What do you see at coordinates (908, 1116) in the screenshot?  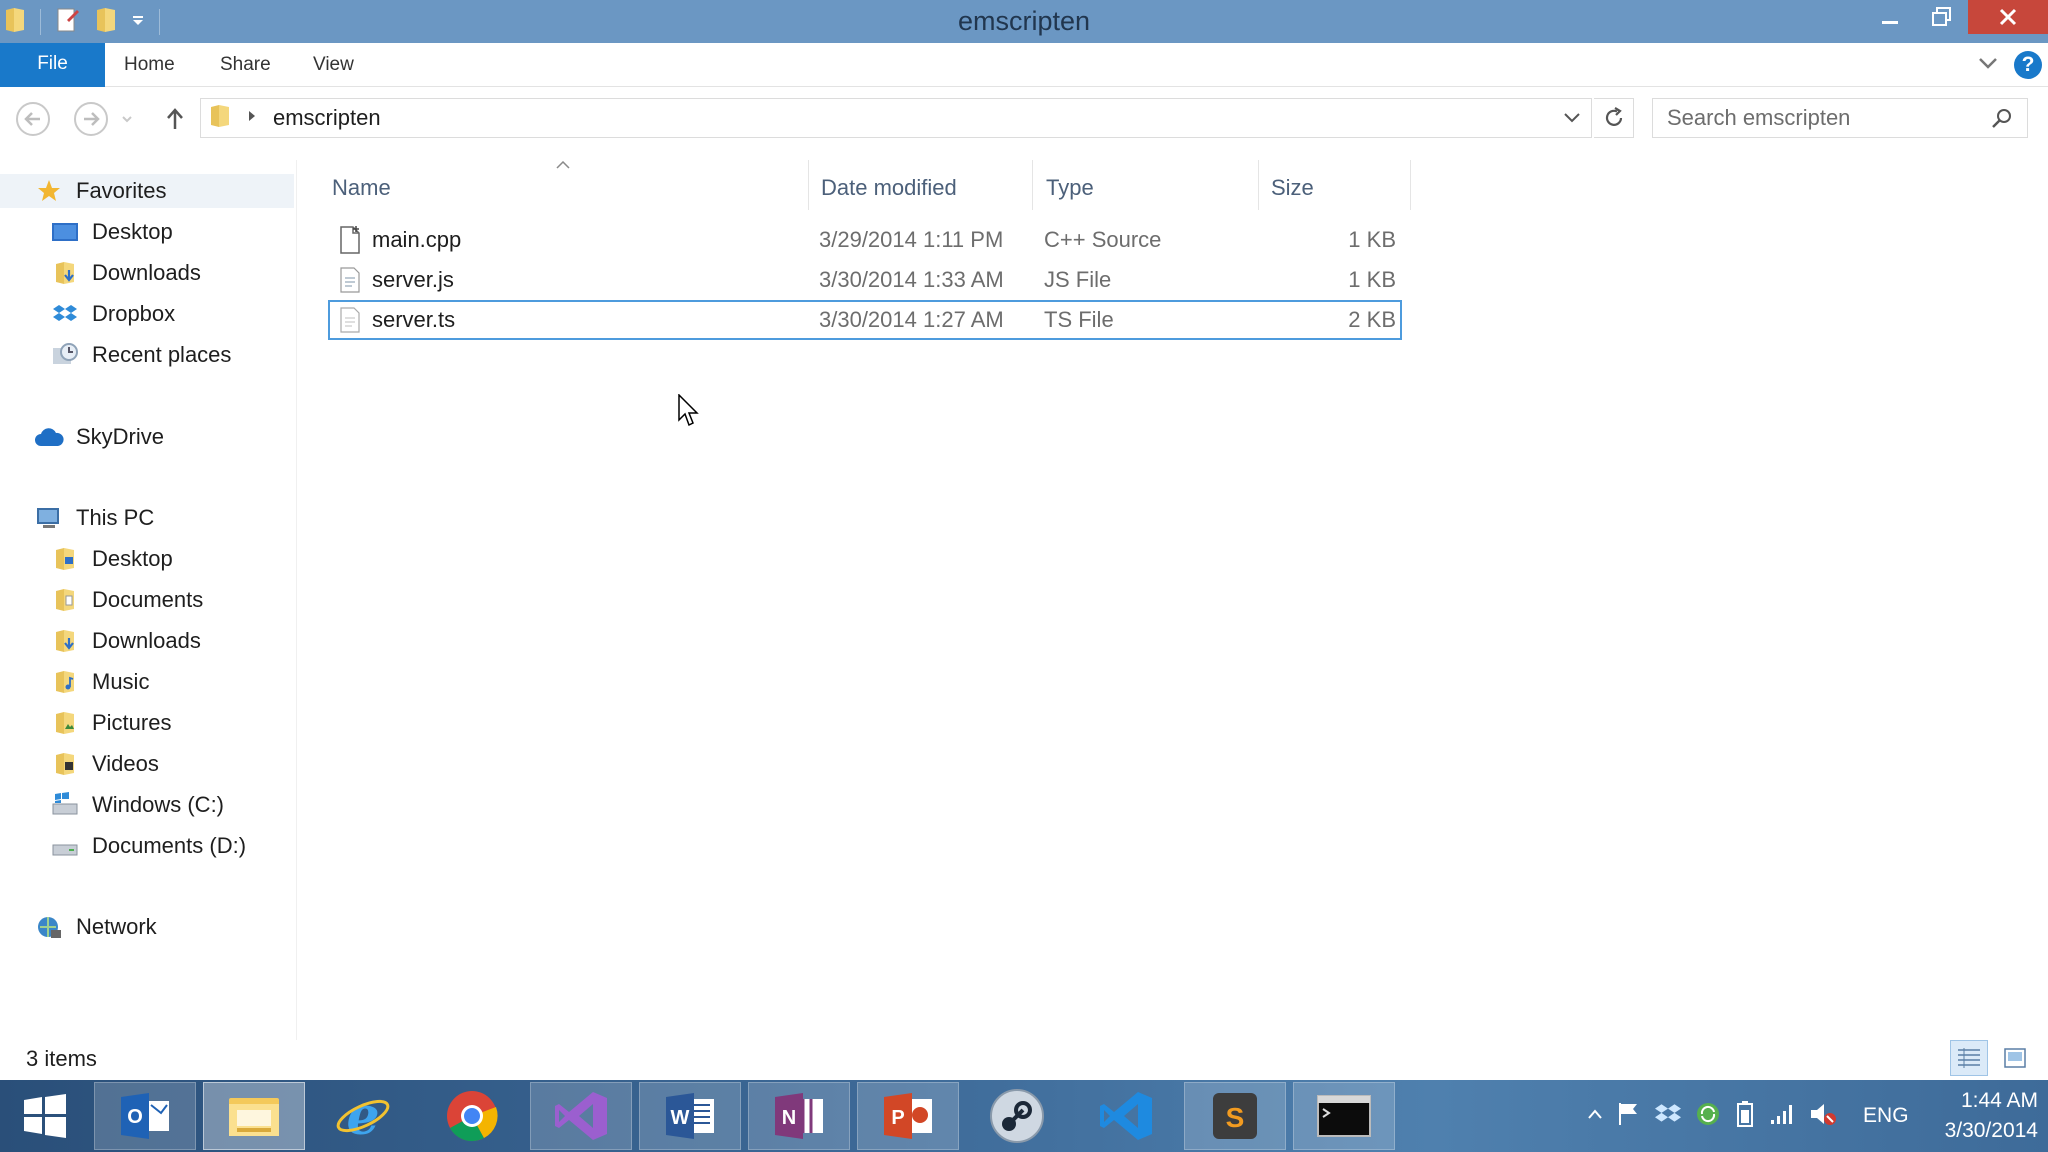 I see `taskbar-powerpoint: P` at bounding box center [908, 1116].